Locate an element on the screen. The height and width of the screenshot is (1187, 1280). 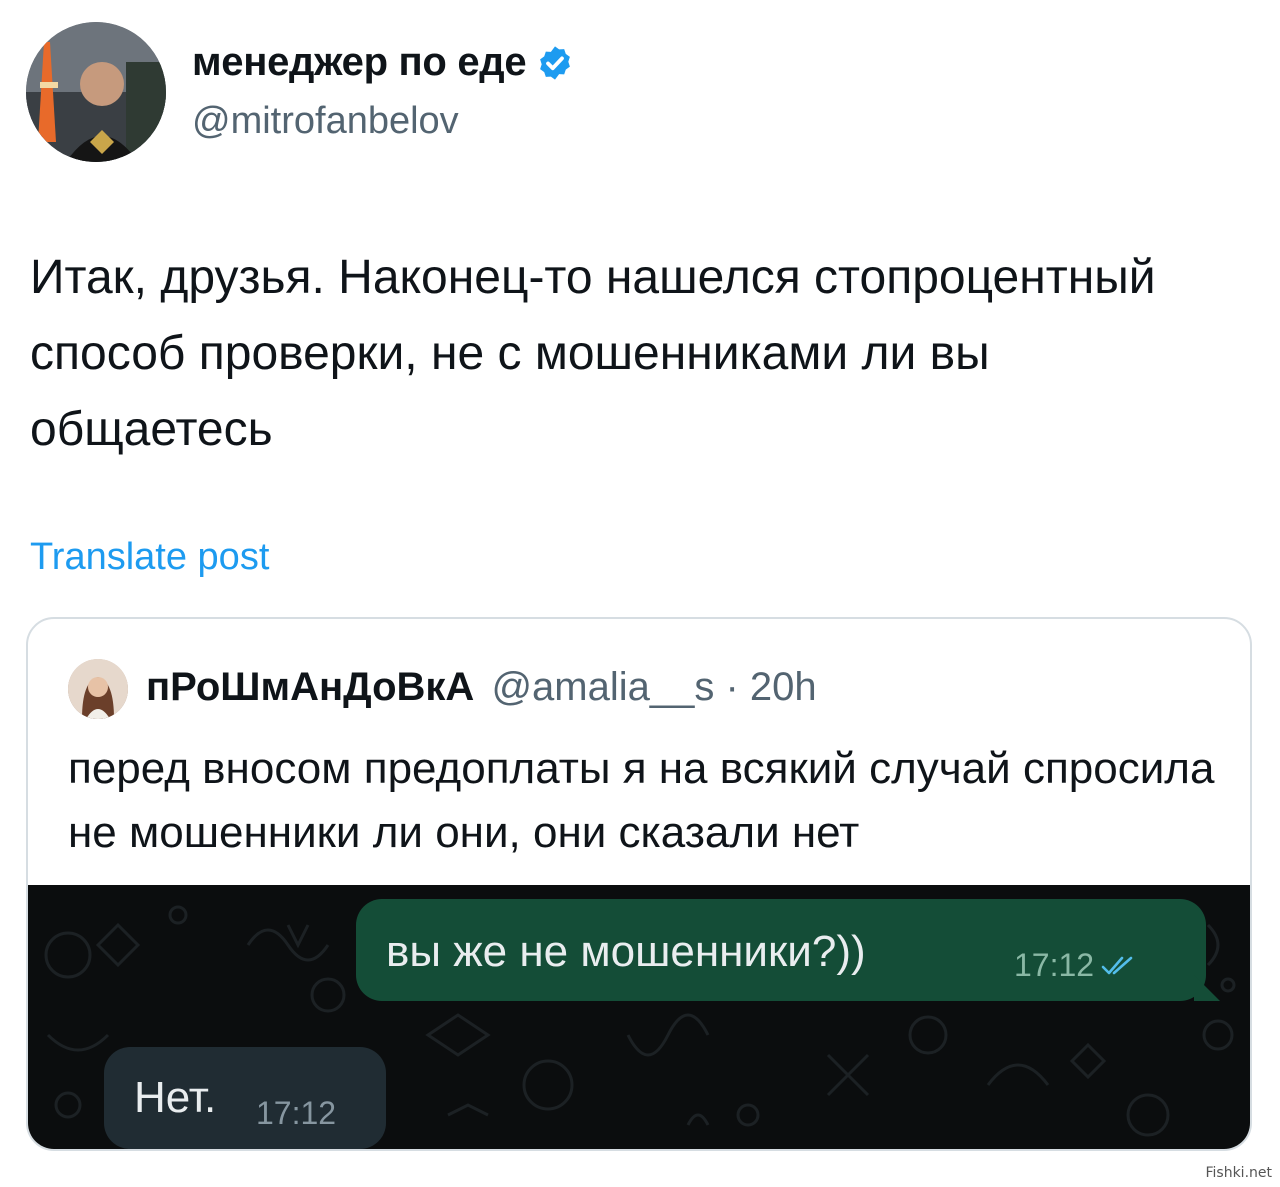
author-handle: @mitrofanbelov is located at coordinates (325, 121).